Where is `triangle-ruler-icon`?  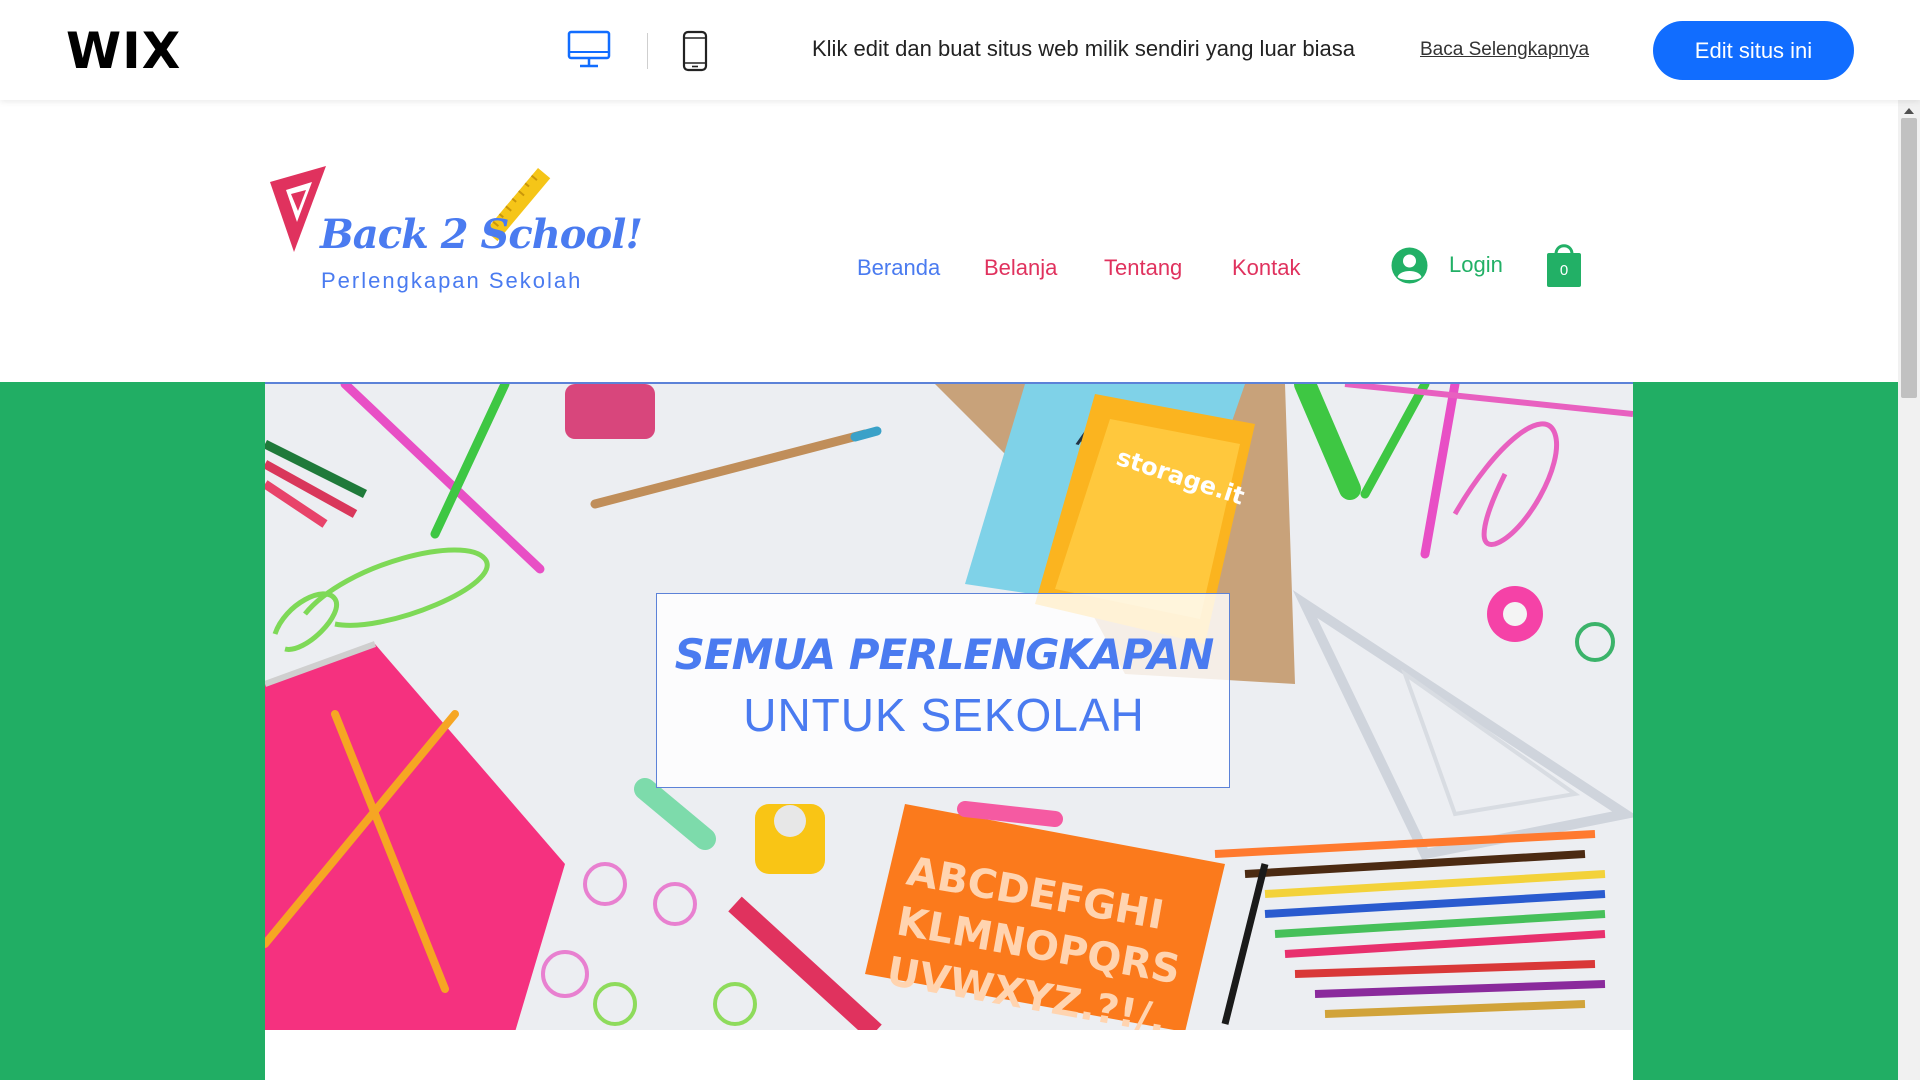 triangle-ruler-icon is located at coordinates (298, 209).